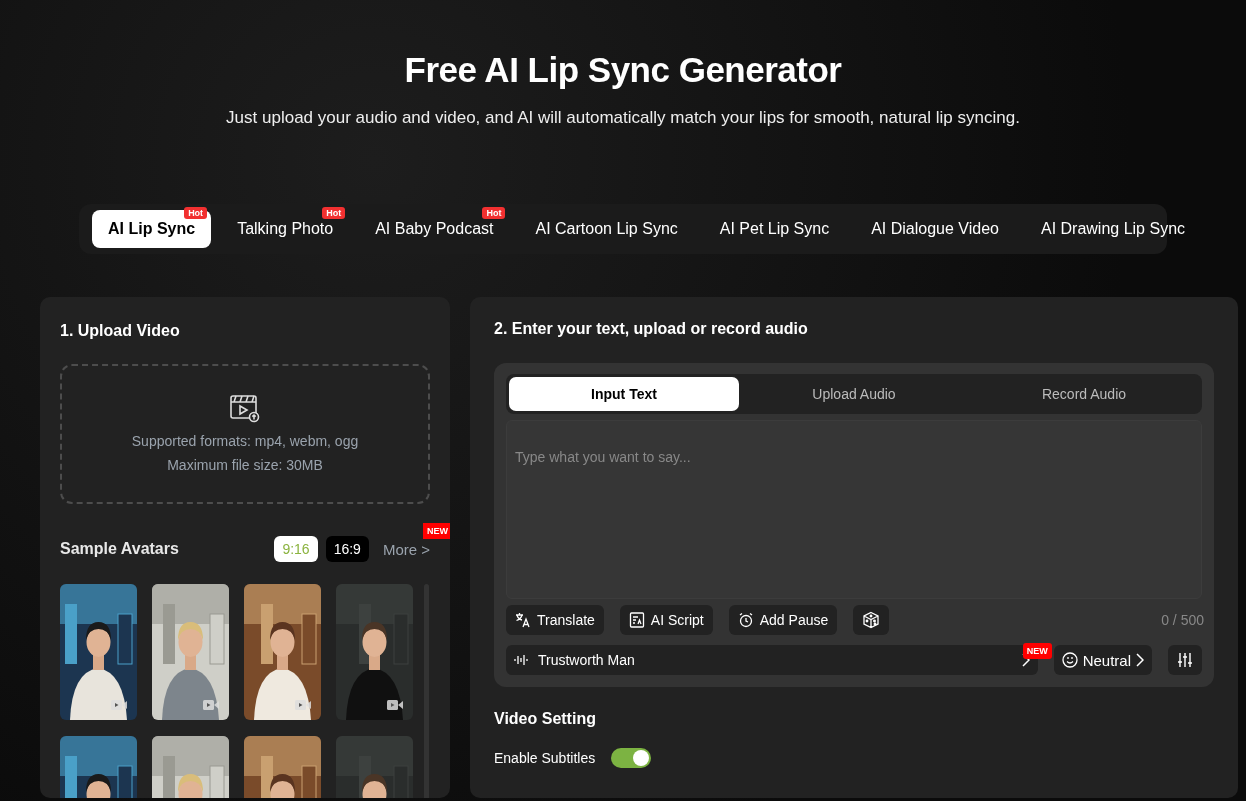 The height and width of the screenshot is (801, 1246). What do you see at coordinates (623, 118) in the screenshot?
I see `page-subtitle: Just upload your audio and video, and AI will automatically match your lips for smooth, natural lip syncing.` at bounding box center [623, 118].